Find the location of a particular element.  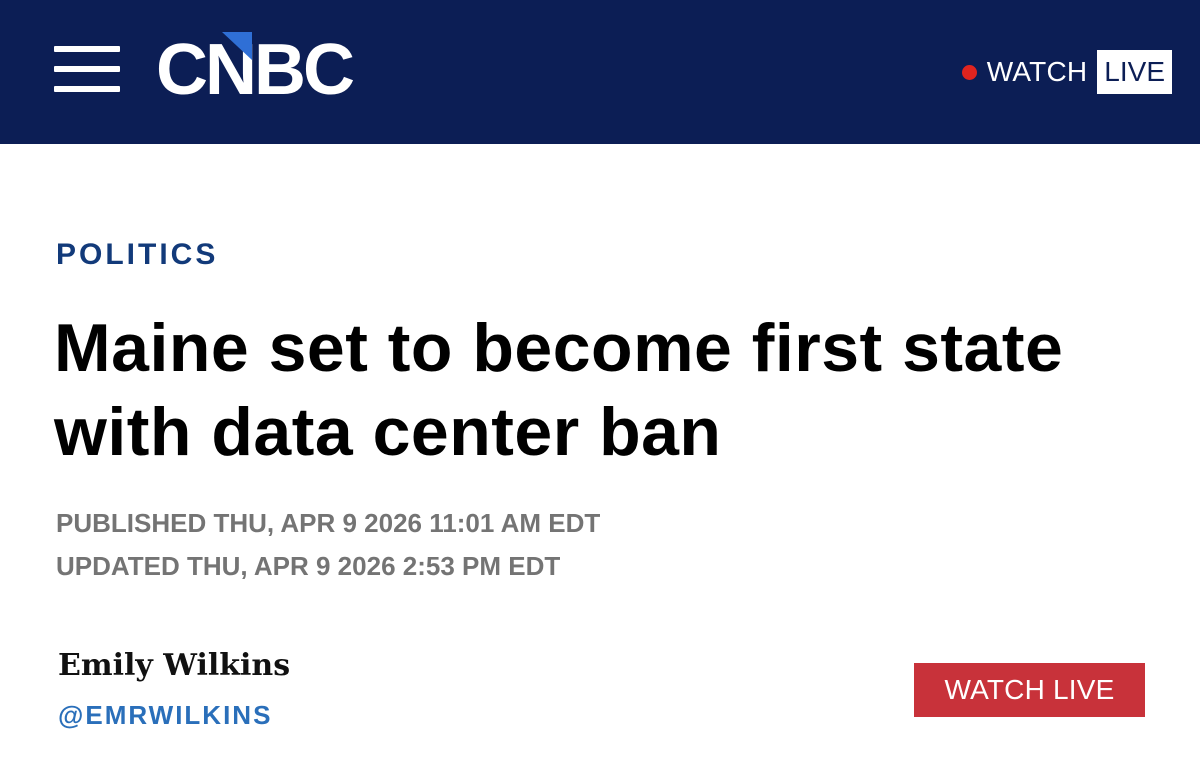

watch-label: WATCH is located at coordinates (1037, 71).